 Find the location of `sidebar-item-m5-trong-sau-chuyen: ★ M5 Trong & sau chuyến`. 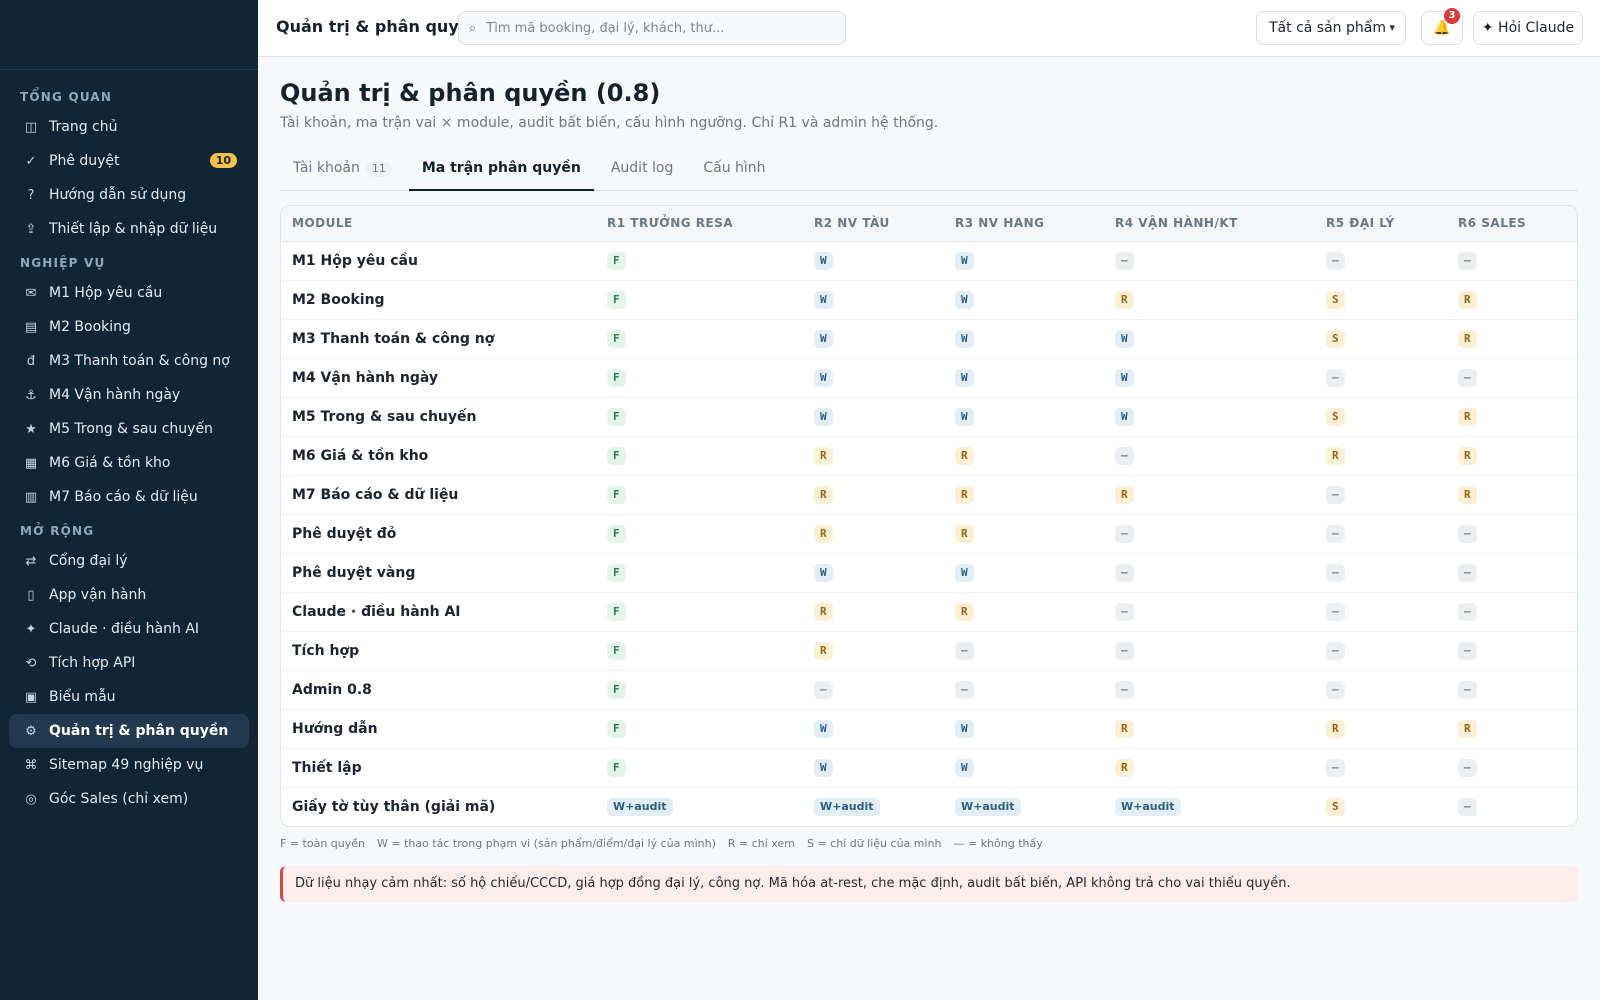

sidebar-item-m5-trong-sau-chuyen: ★ M5 Trong & sau chuyến is located at coordinates (129, 429).